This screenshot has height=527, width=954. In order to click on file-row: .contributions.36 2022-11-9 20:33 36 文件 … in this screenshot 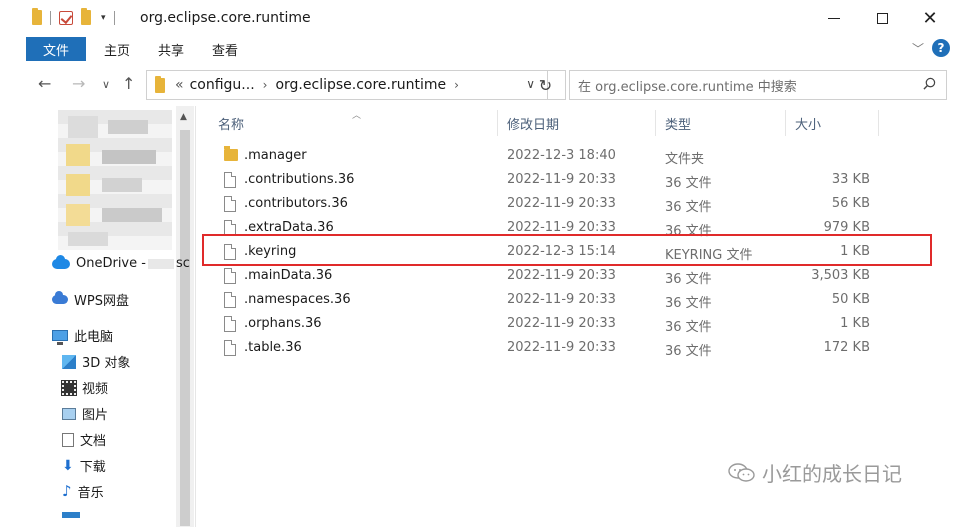, I will do `click(577, 180)`.